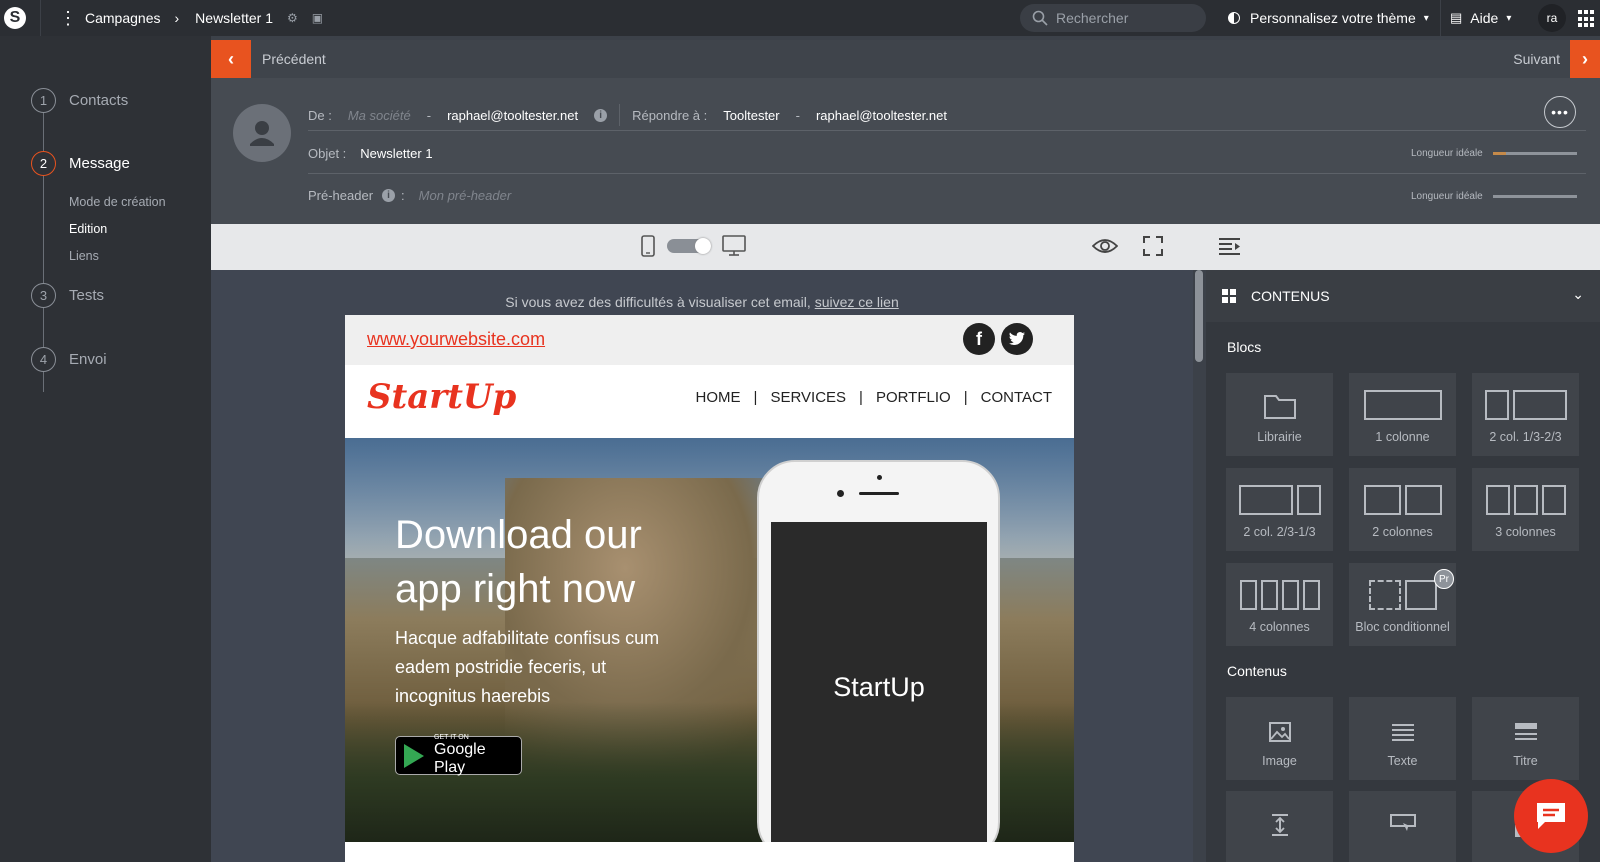  I want to click on block-2-col-13-23: 2 col. 1/3-2/3, so click(1525, 414).